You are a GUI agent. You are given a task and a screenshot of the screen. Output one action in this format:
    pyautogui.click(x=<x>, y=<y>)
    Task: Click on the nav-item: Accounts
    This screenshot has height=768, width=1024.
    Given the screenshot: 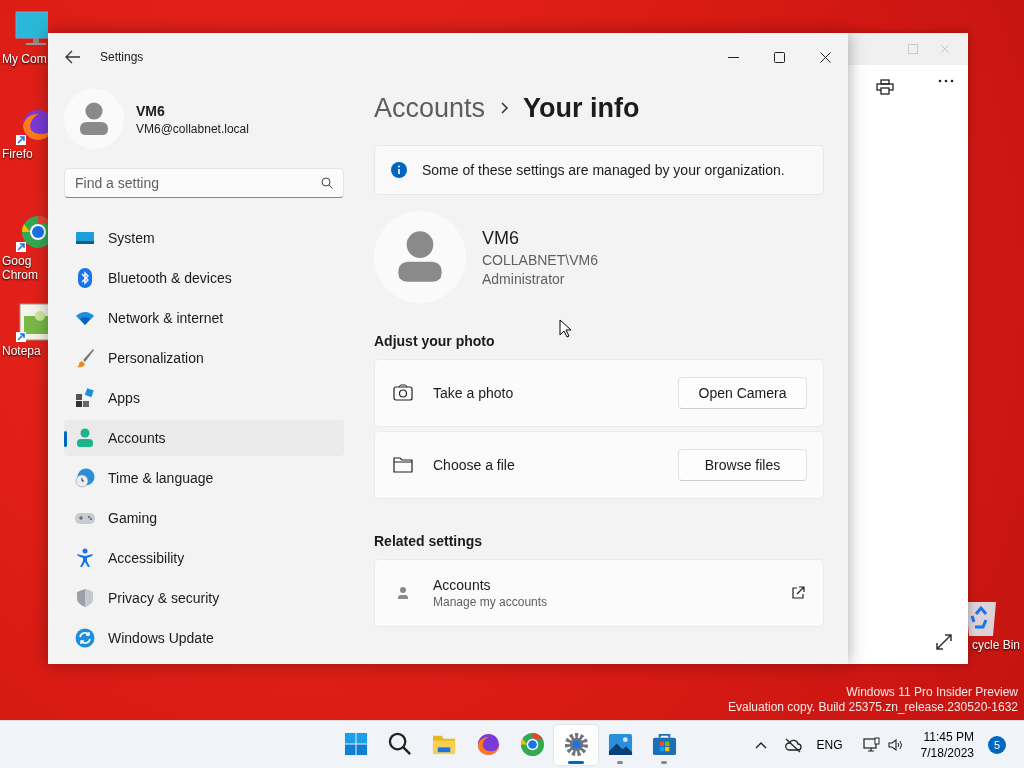 What is the action you would take?
    pyautogui.click(x=204, y=438)
    